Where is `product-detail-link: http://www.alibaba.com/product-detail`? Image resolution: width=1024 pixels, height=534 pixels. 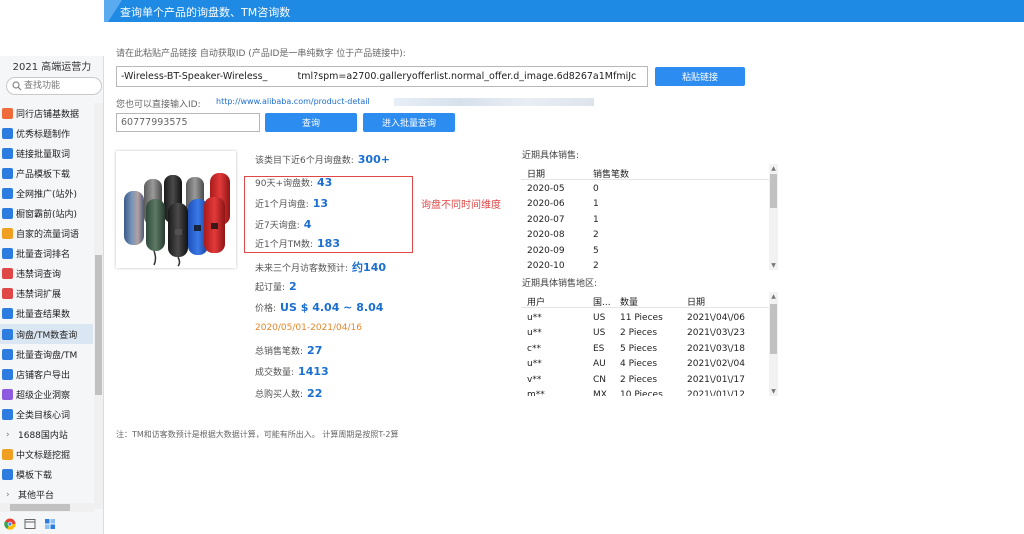 product-detail-link: http://www.alibaba.com/product-detail is located at coordinates (293, 101).